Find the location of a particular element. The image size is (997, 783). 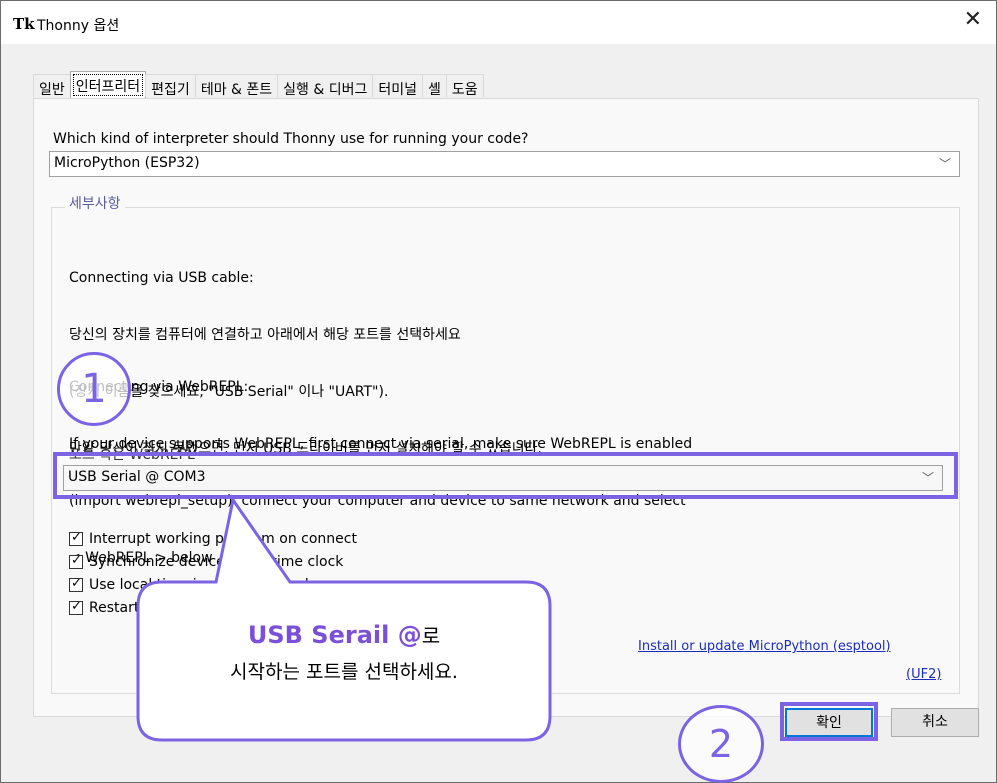

callout-title: USB Serail @로 is located at coordinates (344, 634).